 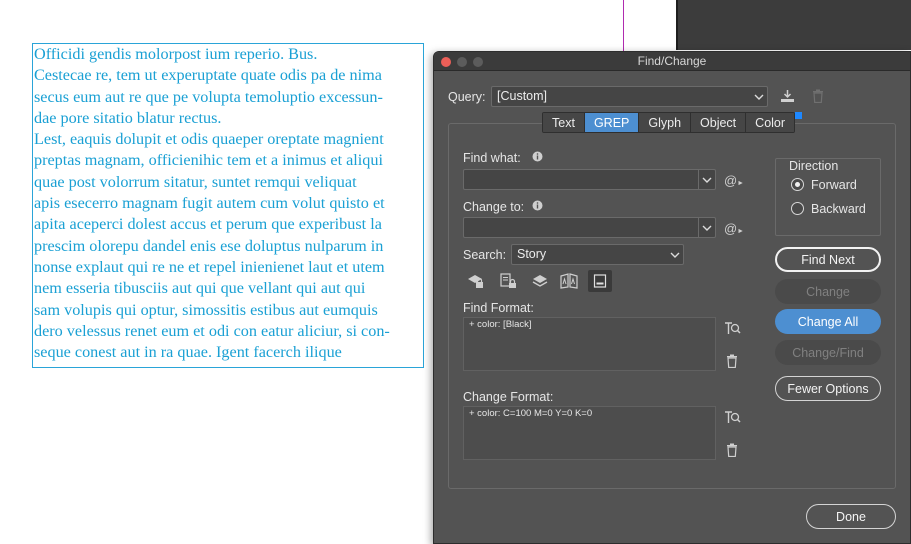 What do you see at coordinates (732, 450) in the screenshot?
I see `clear-change-format-icon` at bounding box center [732, 450].